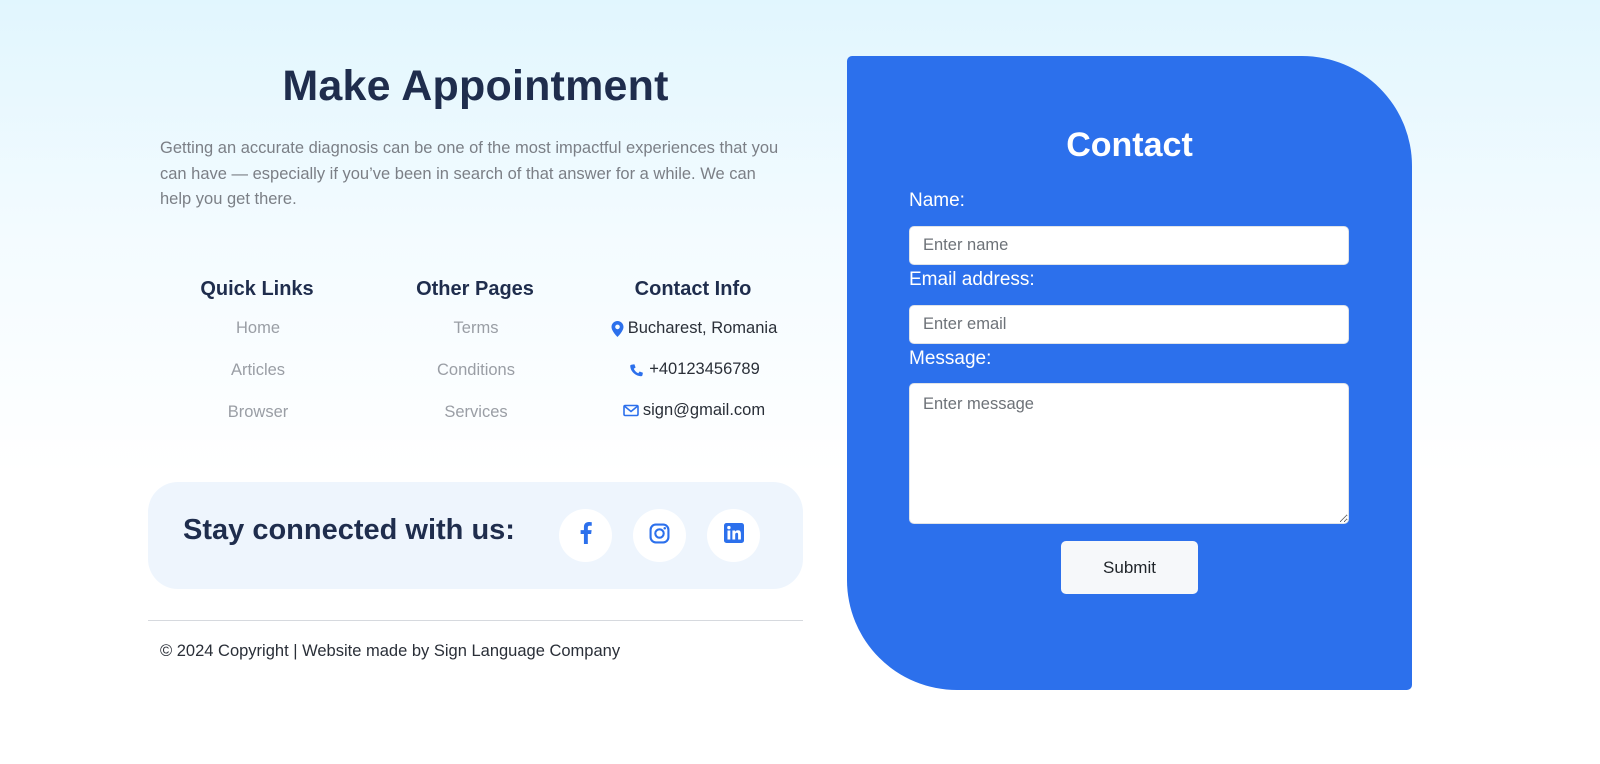  I want to click on link-browser: Browser, so click(258, 412).